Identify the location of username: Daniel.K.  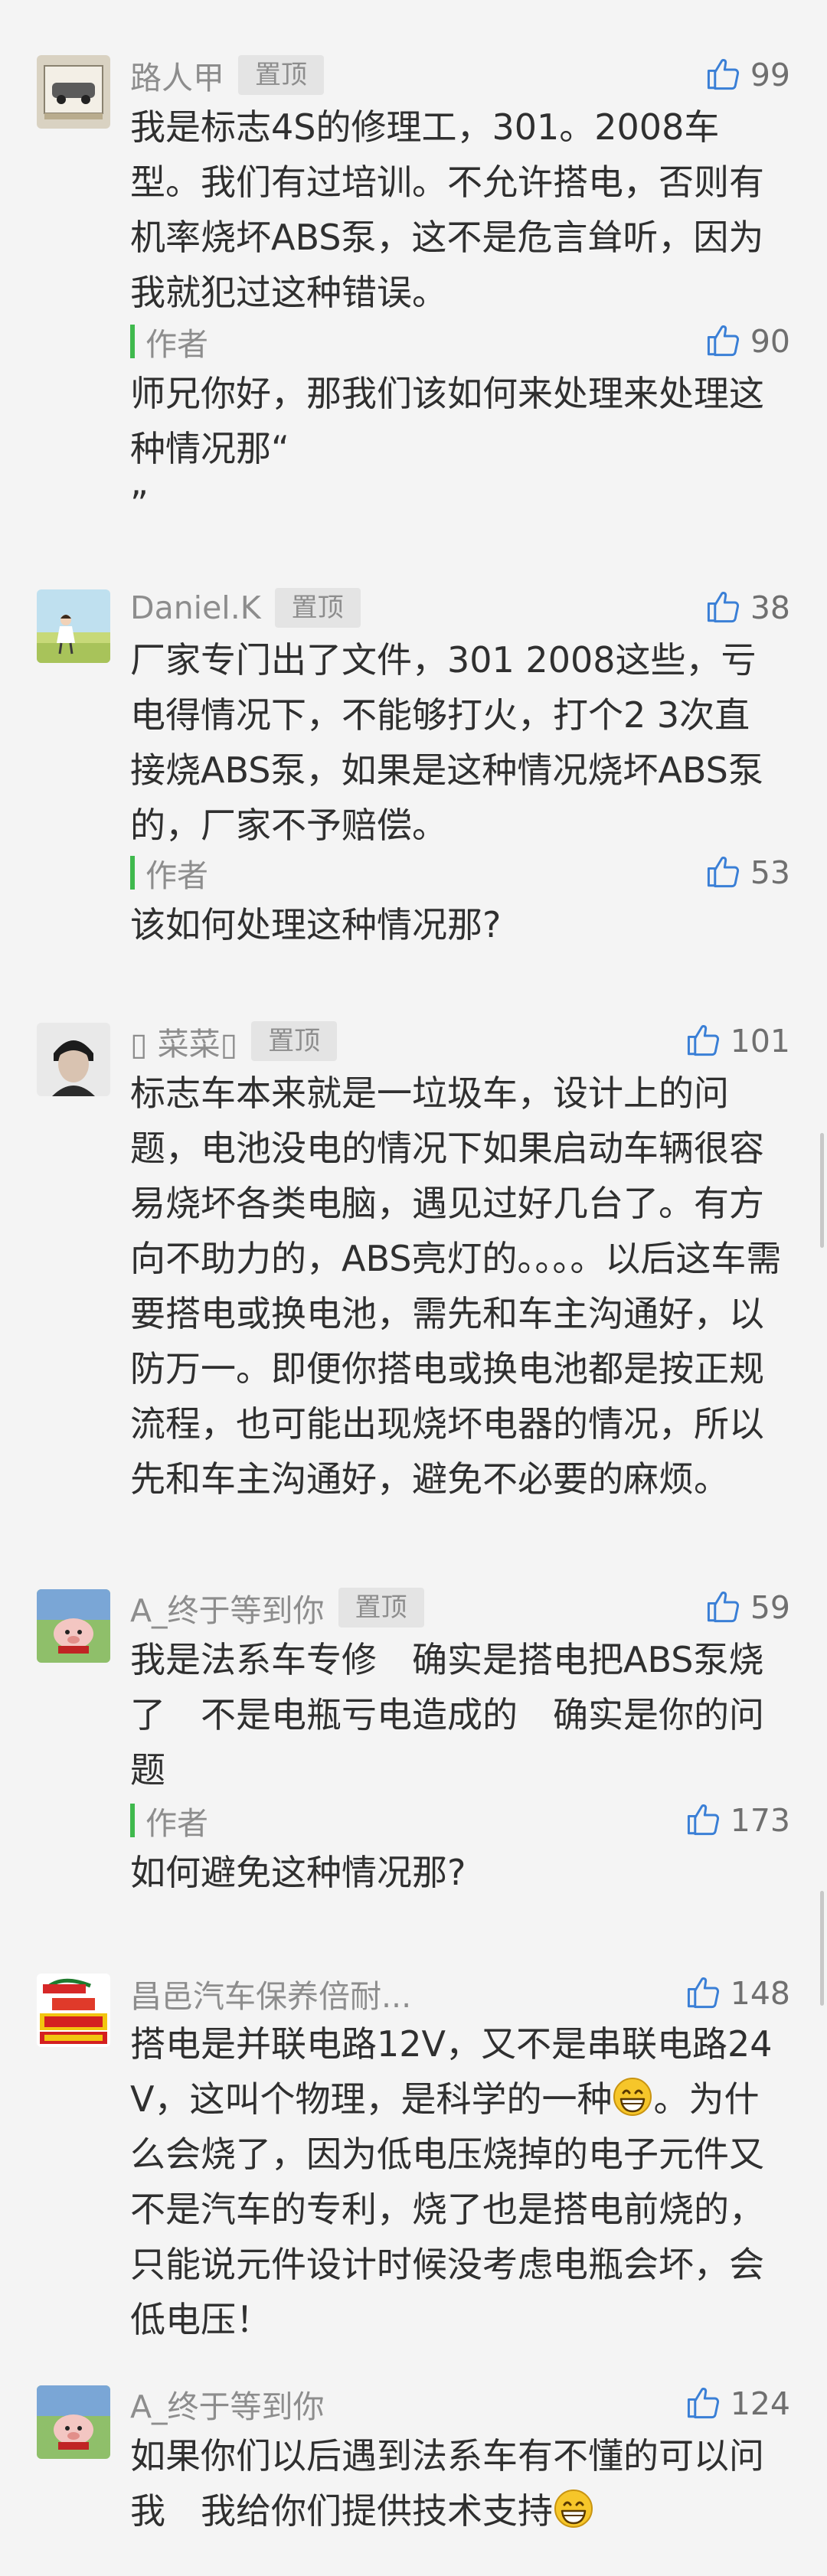
(195, 607).